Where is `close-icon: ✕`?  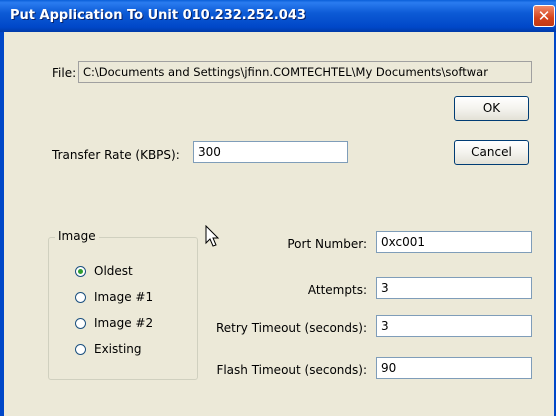
close-icon: ✕ is located at coordinates (544, 16).